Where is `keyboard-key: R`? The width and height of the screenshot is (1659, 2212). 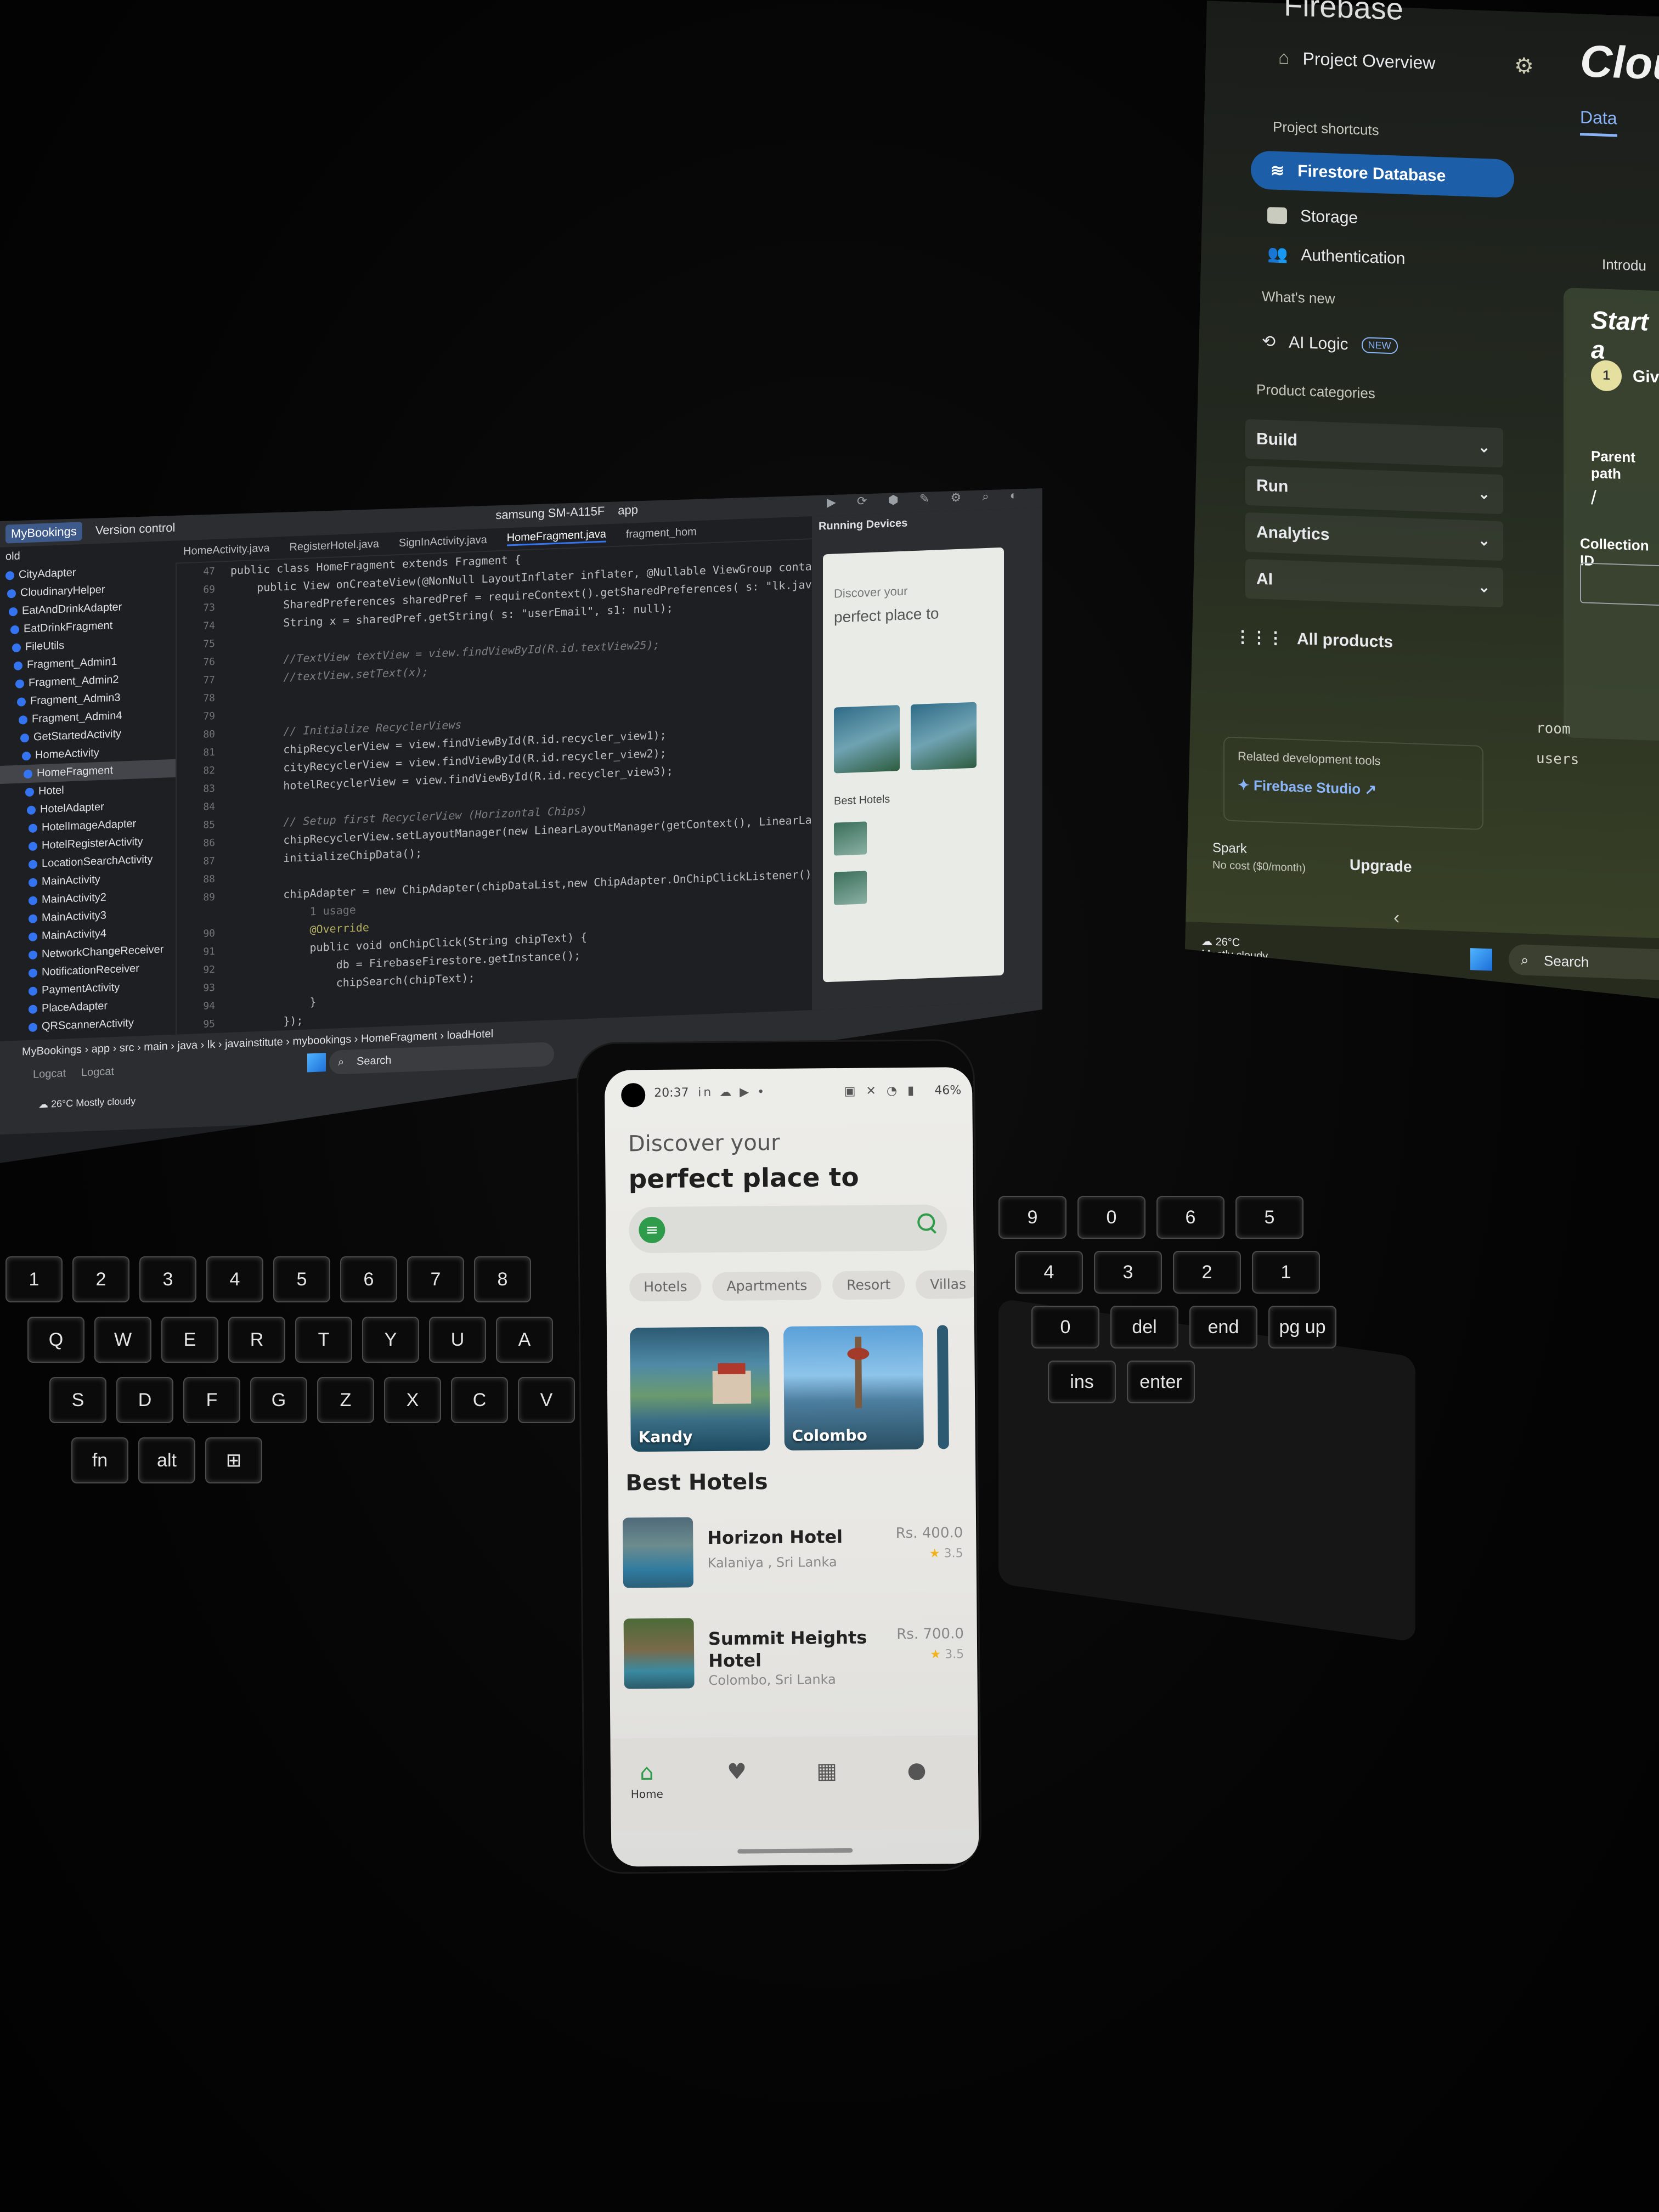 keyboard-key: R is located at coordinates (256, 1340).